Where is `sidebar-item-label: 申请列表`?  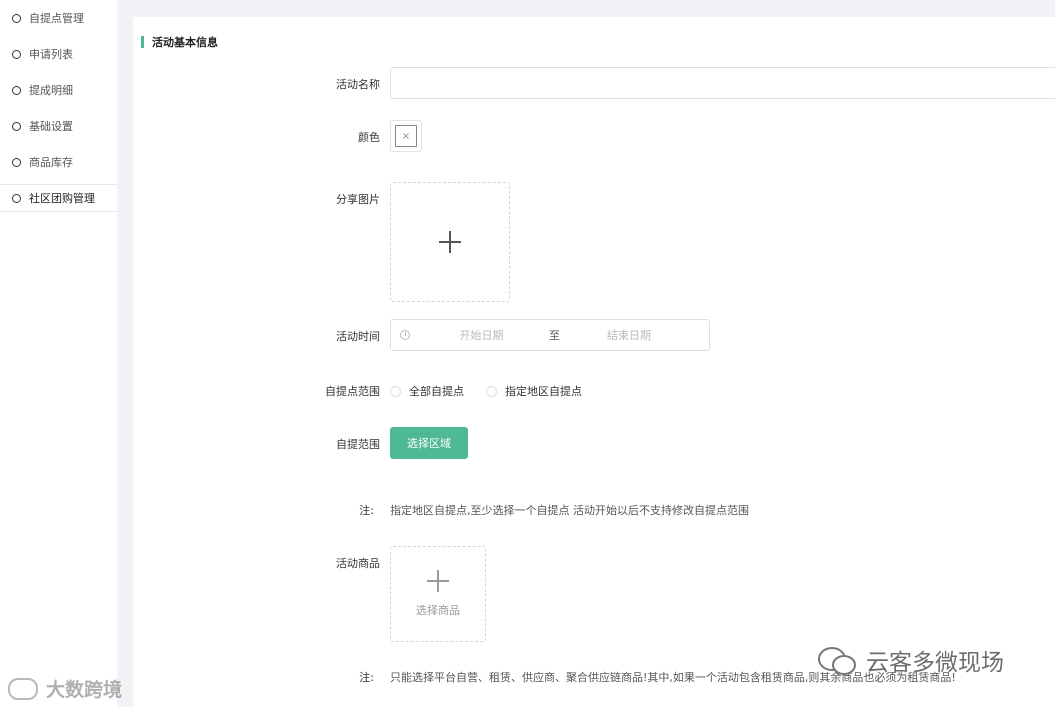 sidebar-item-label: 申请列表 is located at coordinates (51, 54).